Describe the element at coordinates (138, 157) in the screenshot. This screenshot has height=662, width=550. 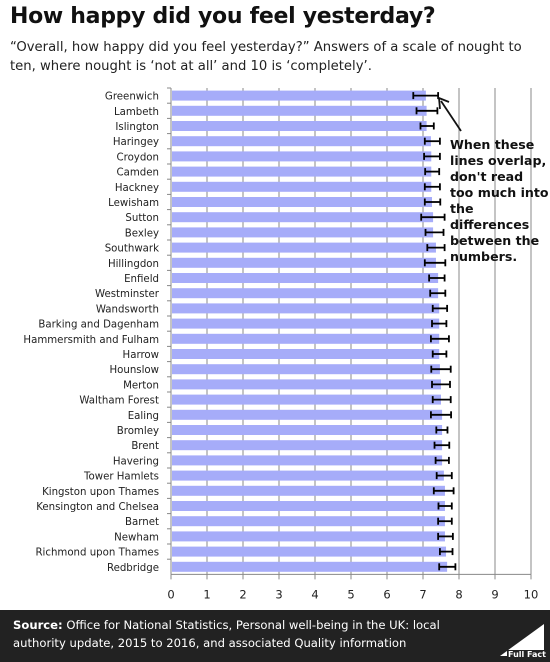
I see `category-label: Croydon` at that location.